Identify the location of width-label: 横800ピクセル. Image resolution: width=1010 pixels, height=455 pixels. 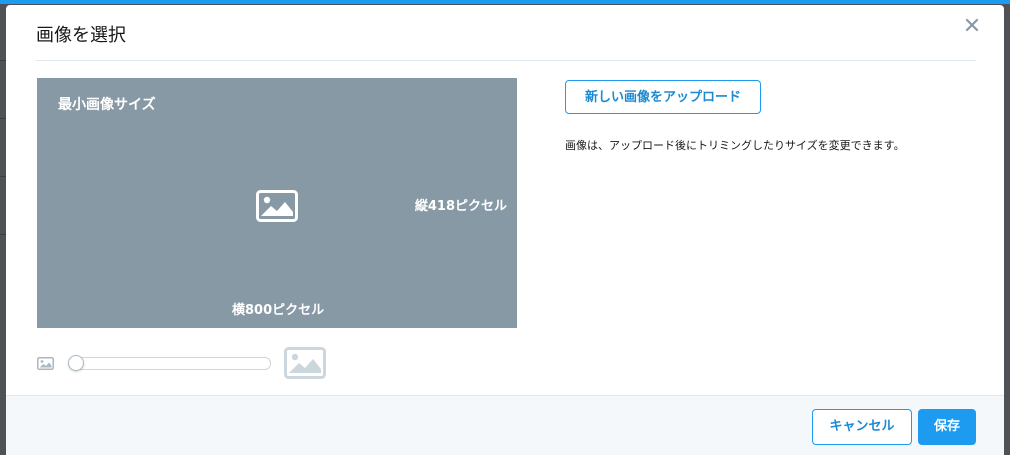
(278, 310).